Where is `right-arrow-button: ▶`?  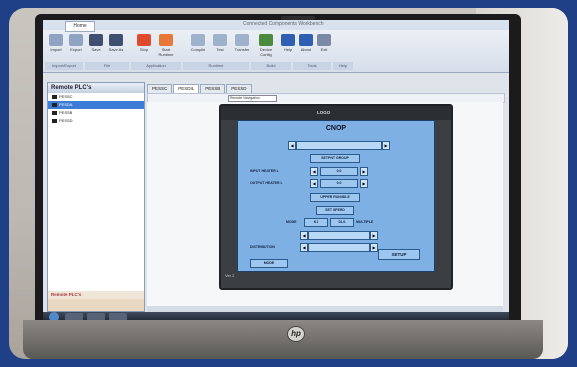
right-arrow-button: ▶ is located at coordinates (386, 145).